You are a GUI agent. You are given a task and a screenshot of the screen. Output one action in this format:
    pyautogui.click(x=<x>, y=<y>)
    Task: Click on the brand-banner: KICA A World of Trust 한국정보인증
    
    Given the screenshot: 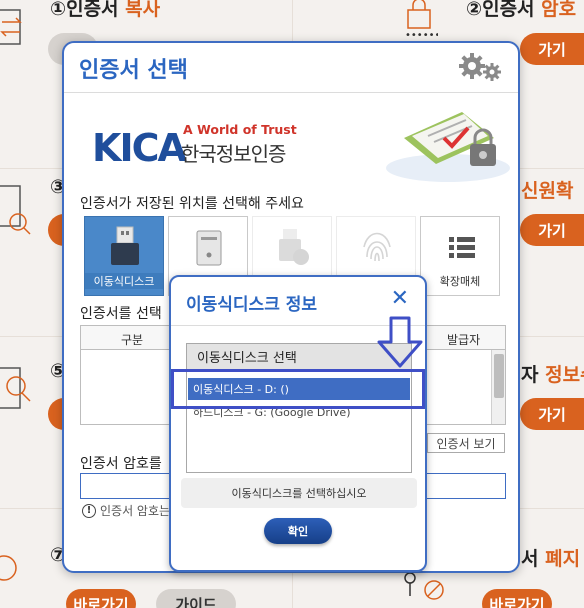 What is the action you would take?
    pyautogui.click(x=291, y=140)
    